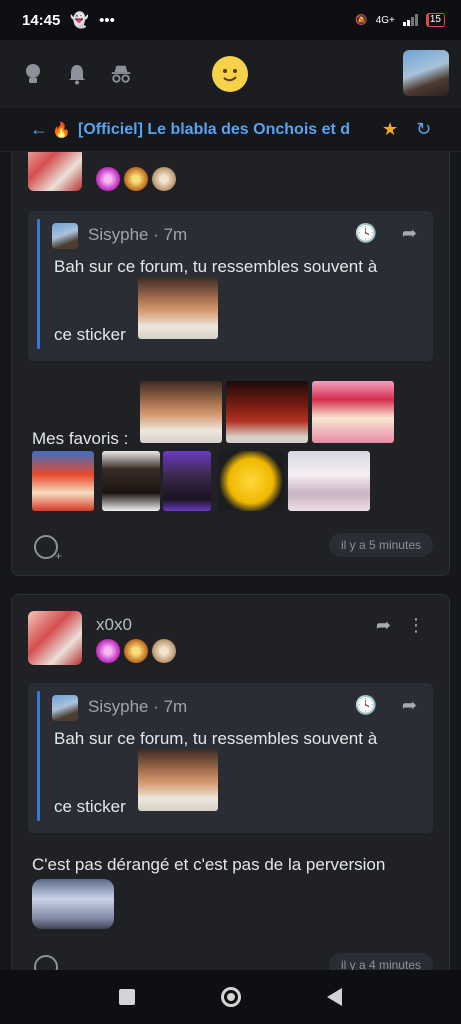 The image size is (461, 1024). I want to click on system-nav-bar, so click(230, 997).